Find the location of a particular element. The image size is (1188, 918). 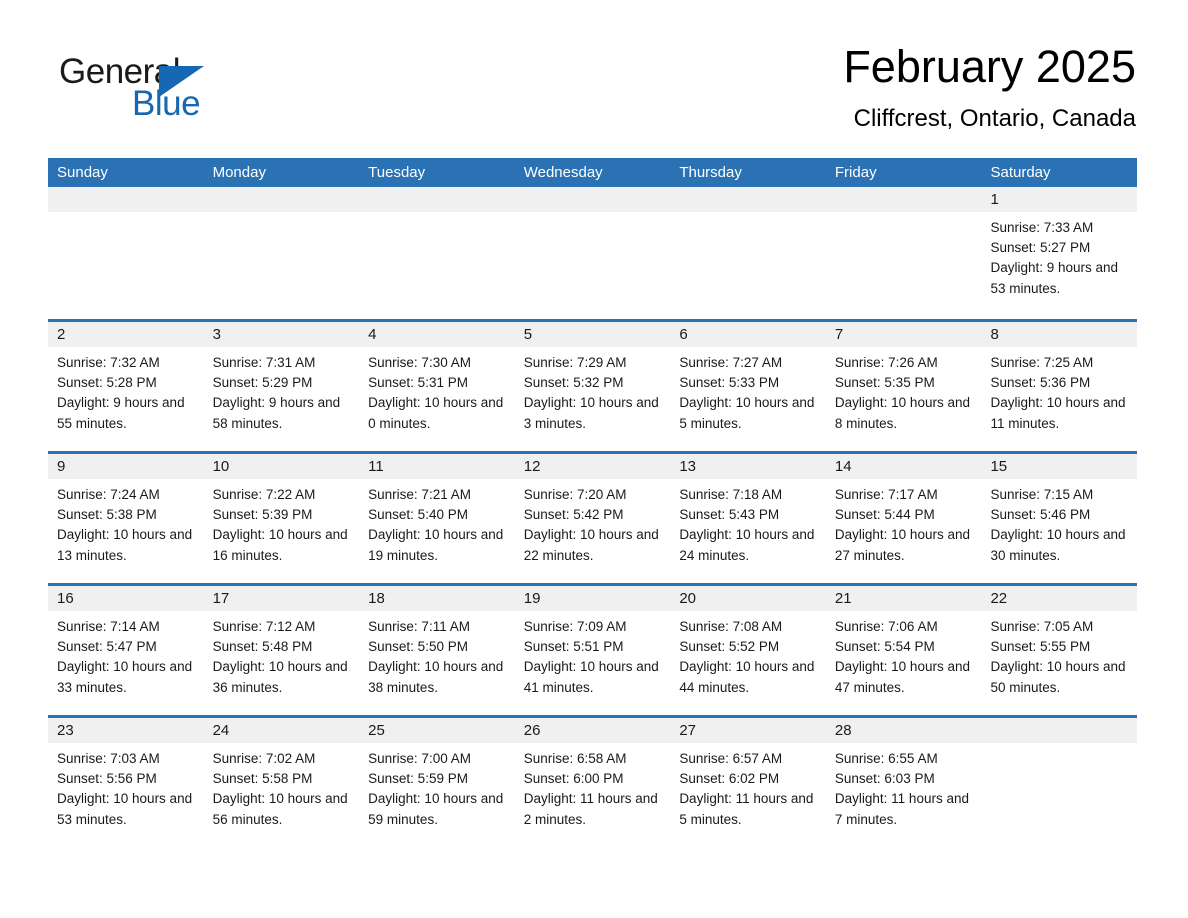

day-number-band: 16 is located at coordinates (126, 598).